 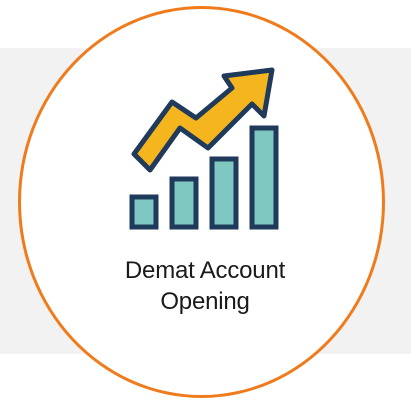 I want to click on growth-chart-arrow-icon, so click(x=204, y=148).